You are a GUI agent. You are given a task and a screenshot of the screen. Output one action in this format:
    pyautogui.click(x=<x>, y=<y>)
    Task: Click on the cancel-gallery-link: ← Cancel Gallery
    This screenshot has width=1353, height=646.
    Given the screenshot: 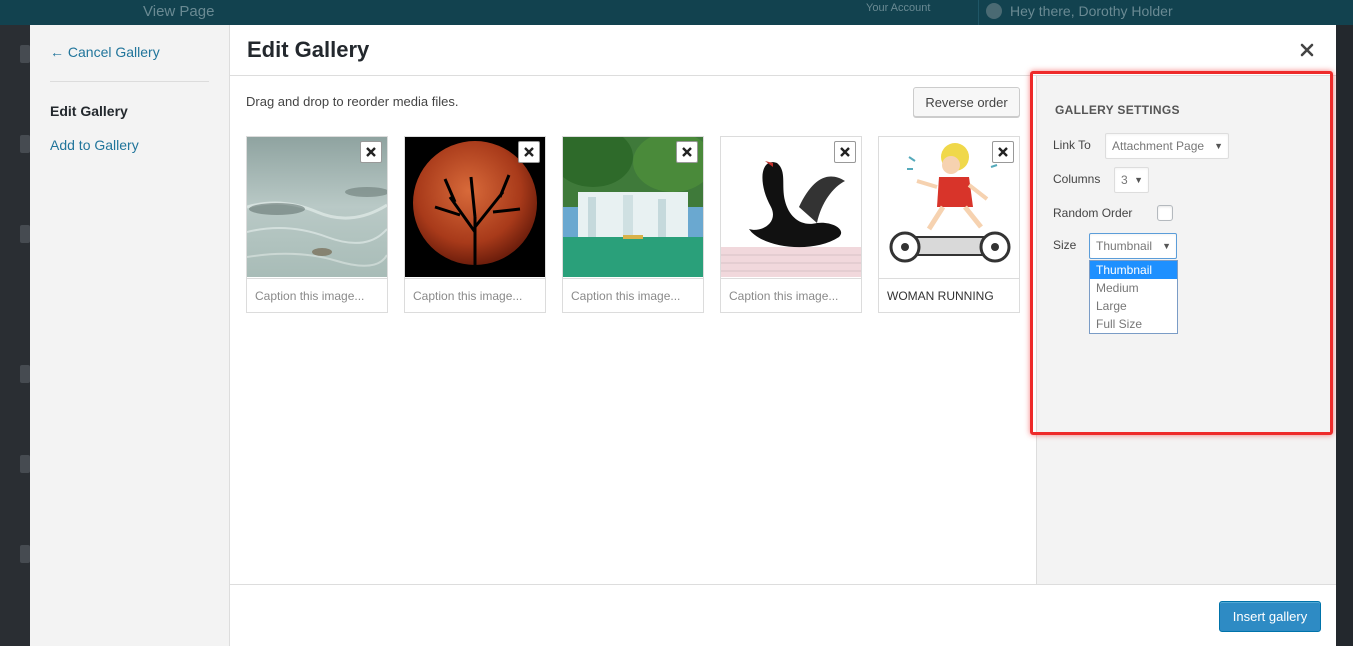 What is the action you would take?
    pyautogui.click(x=105, y=52)
    